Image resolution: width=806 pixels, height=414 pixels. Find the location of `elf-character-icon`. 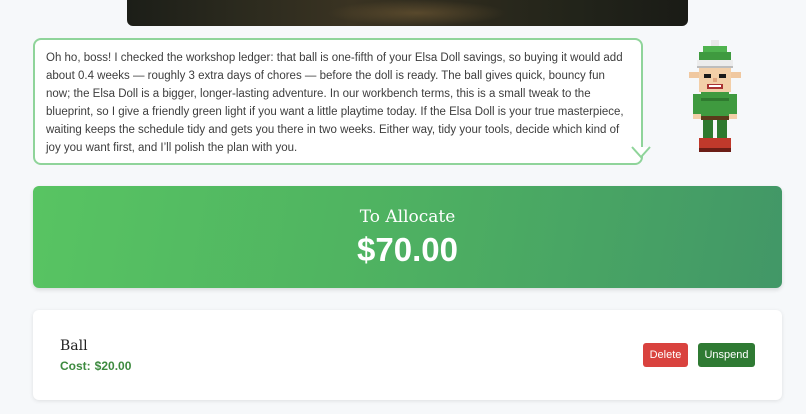

elf-character-icon is located at coordinates (715, 96).